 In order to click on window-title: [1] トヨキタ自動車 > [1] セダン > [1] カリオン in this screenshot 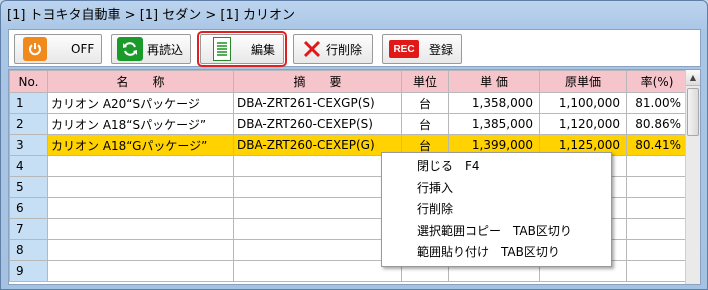, I will do `click(151, 15)`.